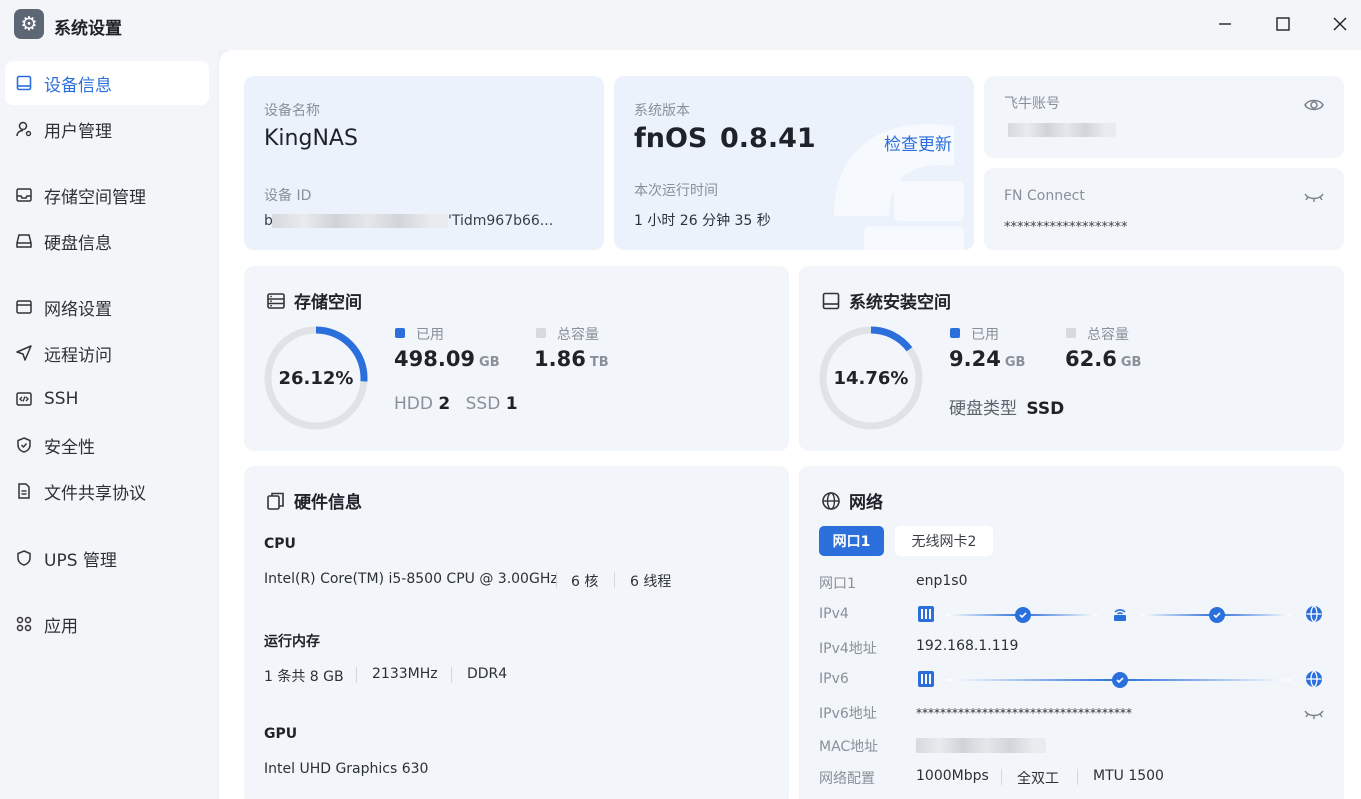 Image resolution: width=1361 pixels, height=799 pixels. I want to click on gpu-model: Intel UHD Graphics 630, so click(346, 769).